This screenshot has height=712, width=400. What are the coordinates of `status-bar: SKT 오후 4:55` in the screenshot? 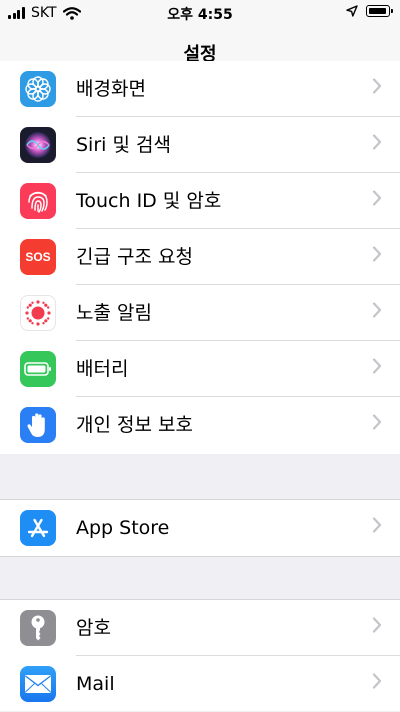 It's located at (200, 14).